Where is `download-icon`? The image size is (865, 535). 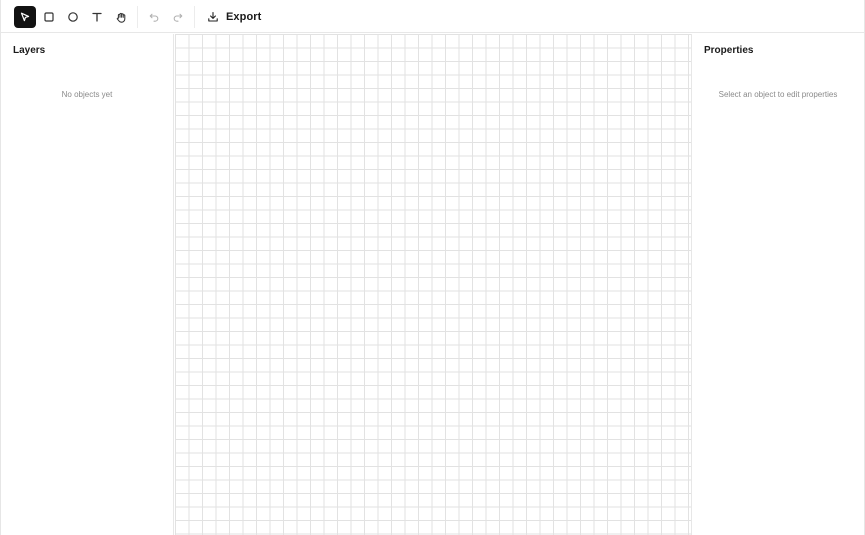
download-icon is located at coordinates (213, 16).